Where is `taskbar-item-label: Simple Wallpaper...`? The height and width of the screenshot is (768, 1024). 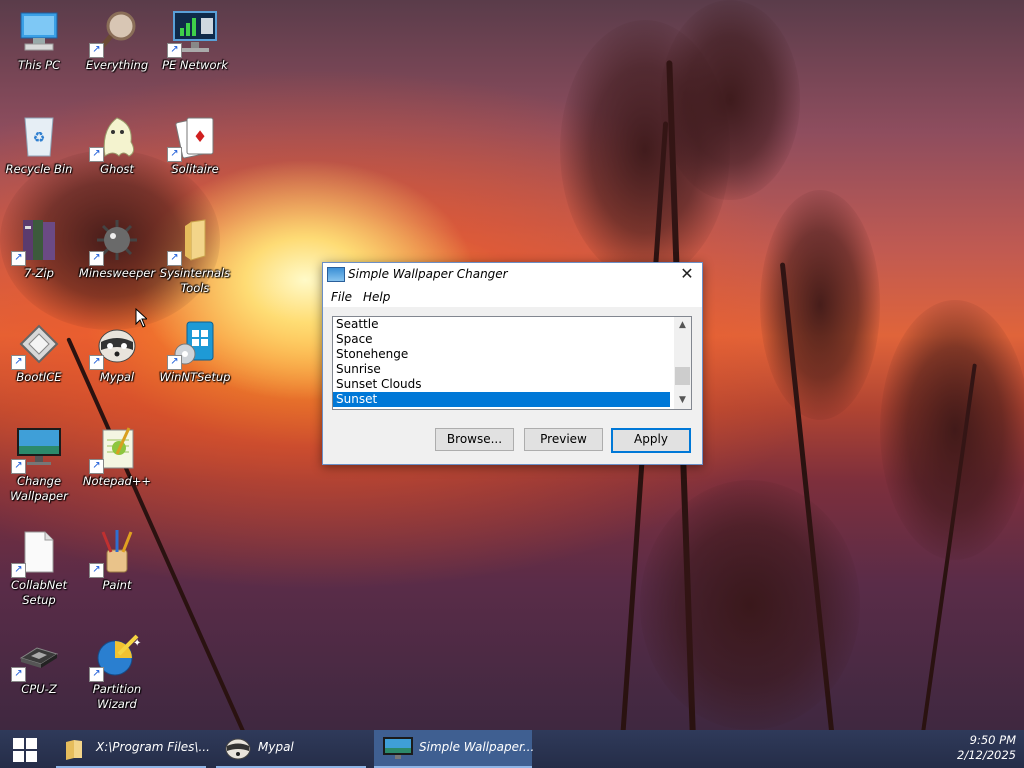
taskbar-item-label: Simple Wallpaper... is located at coordinates (477, 747).